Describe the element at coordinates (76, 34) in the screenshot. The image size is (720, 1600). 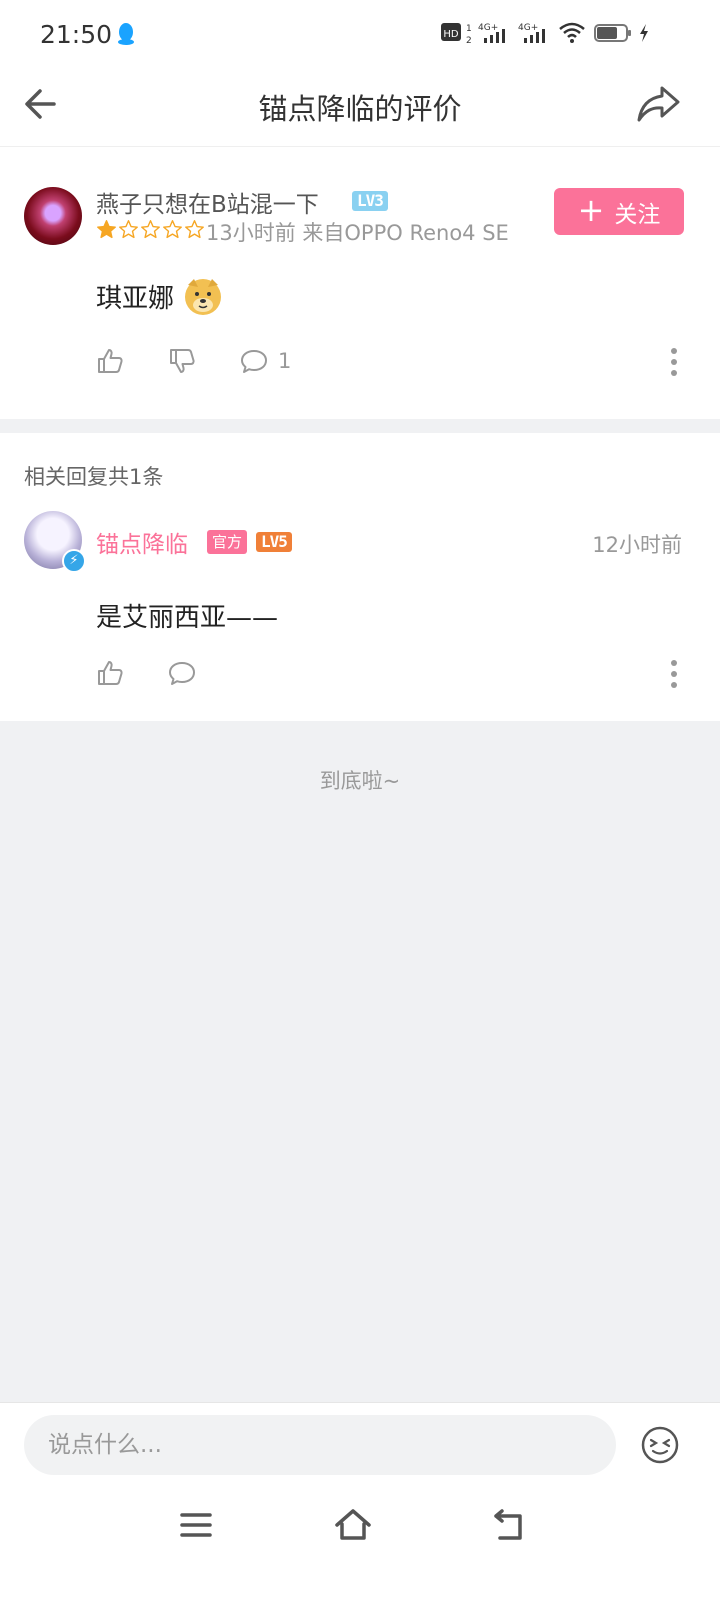
I see `status-time: 21:50` at that location.